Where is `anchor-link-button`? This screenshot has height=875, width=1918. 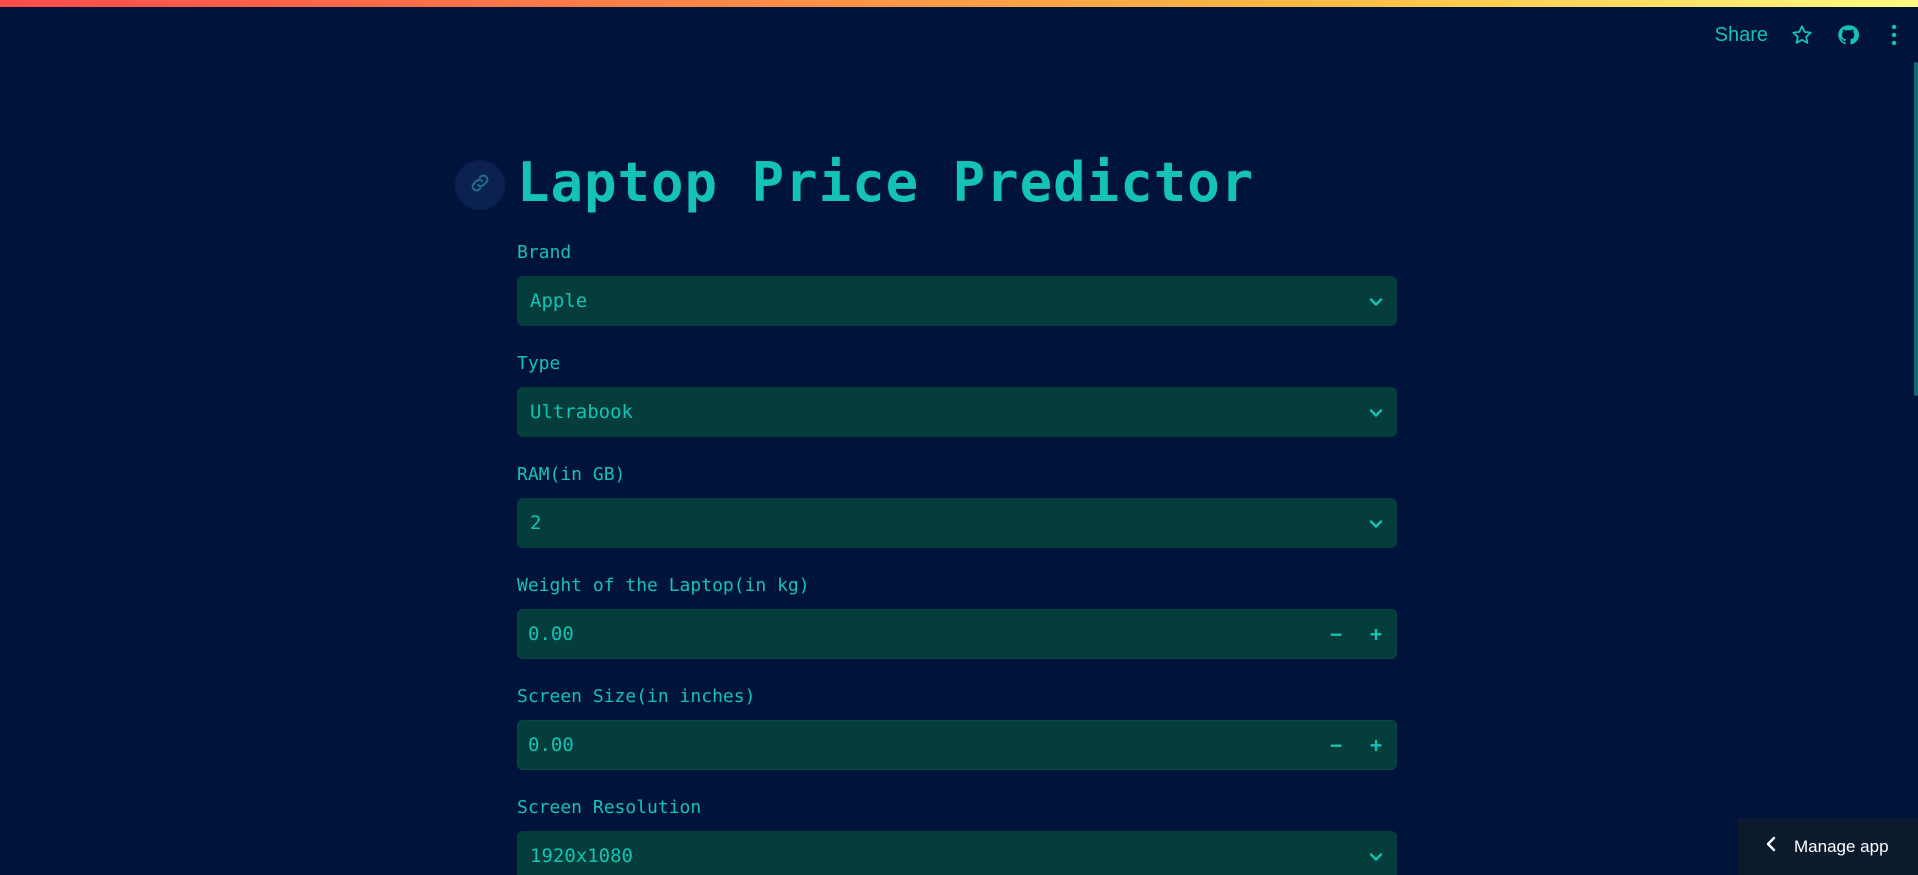 anchor-link-button is located at coordinates (480, 185).